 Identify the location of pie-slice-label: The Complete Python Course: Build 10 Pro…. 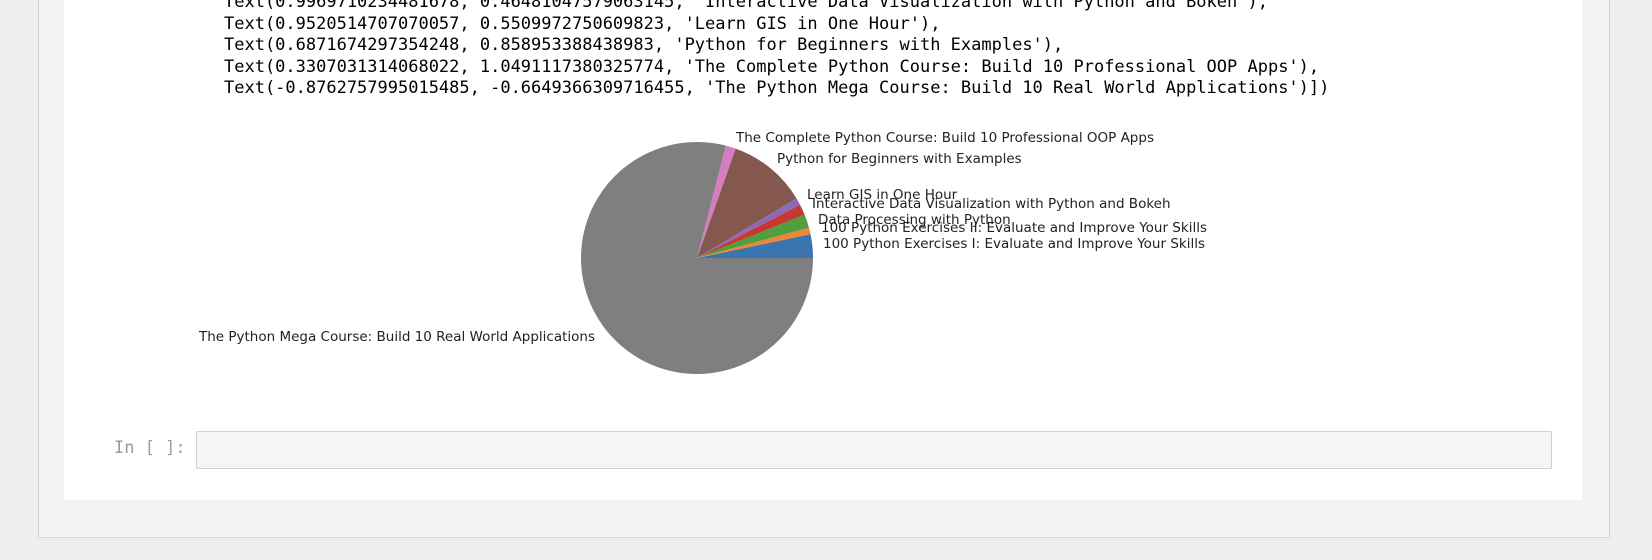
(944, 138).